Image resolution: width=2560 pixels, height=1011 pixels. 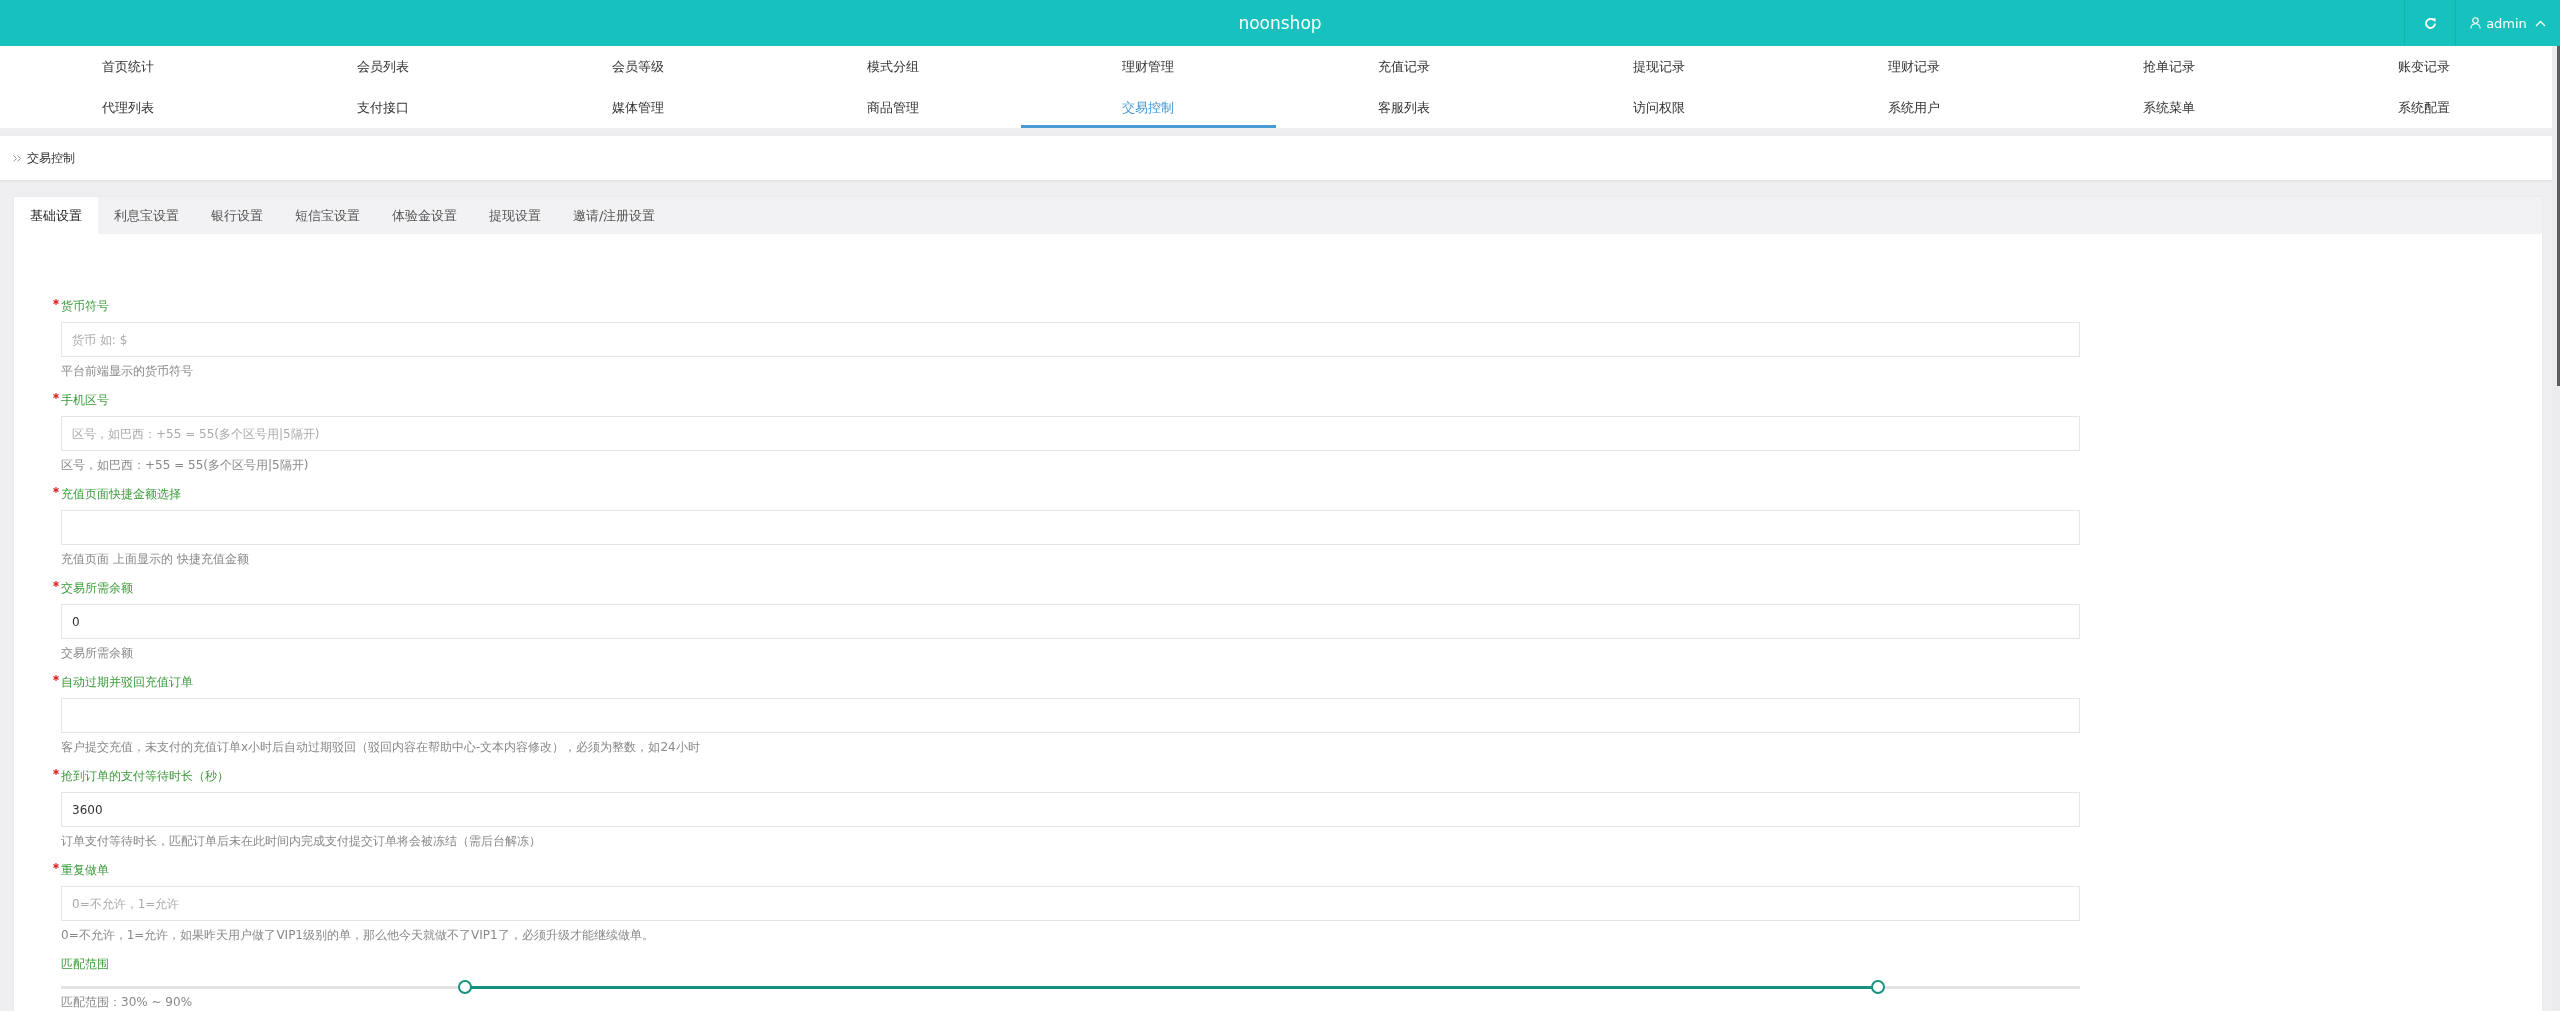 I want to click on nav-link: 理财记录, so click(x=1914, y=66).